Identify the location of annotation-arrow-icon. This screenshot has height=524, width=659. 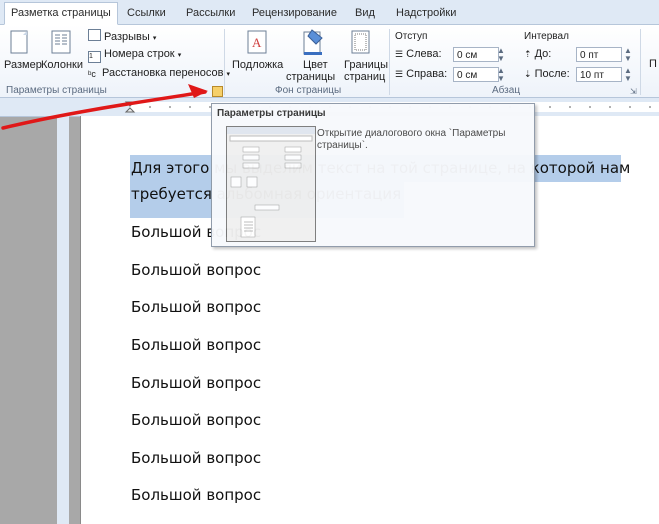
(104, 107).